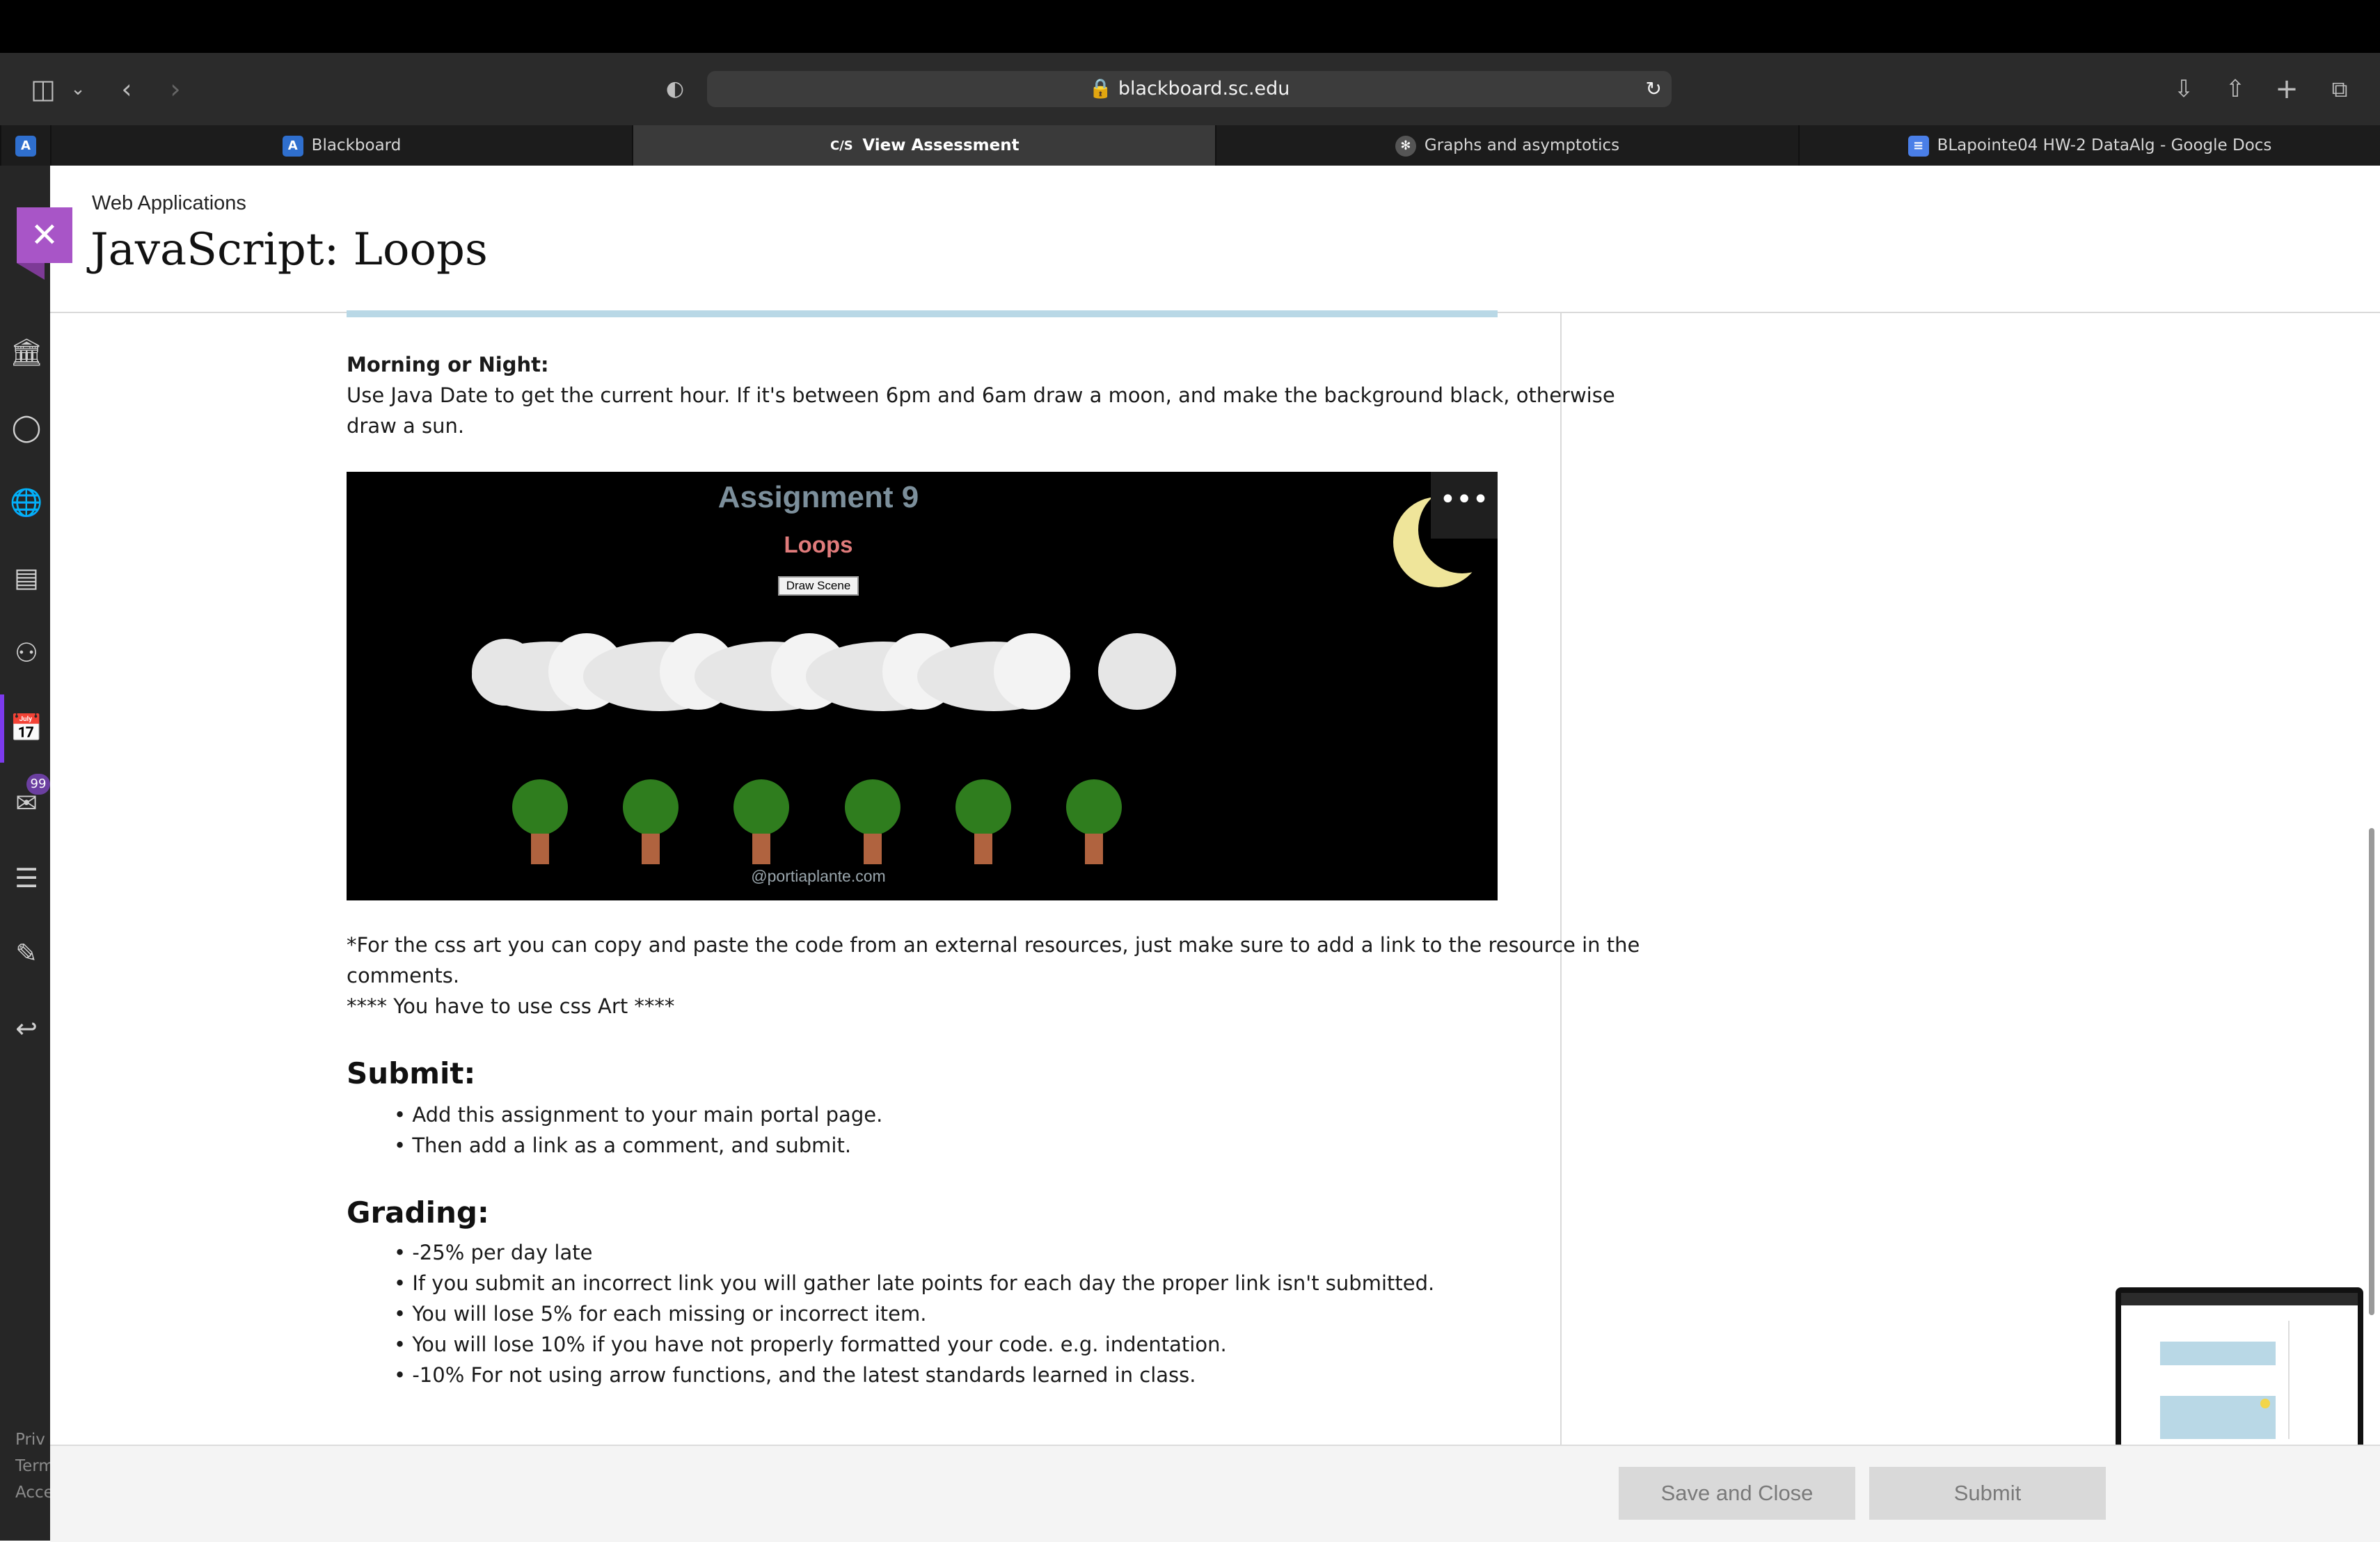  I want to click on instruction-text: draw a sun., so click(406, 426).